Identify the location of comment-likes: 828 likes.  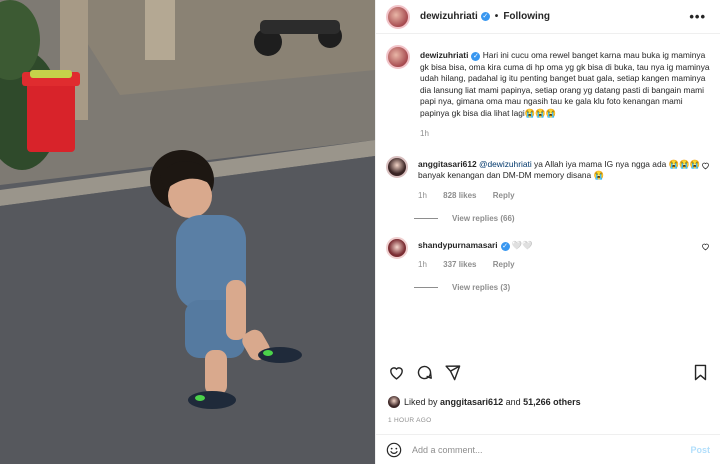
(459, 195).